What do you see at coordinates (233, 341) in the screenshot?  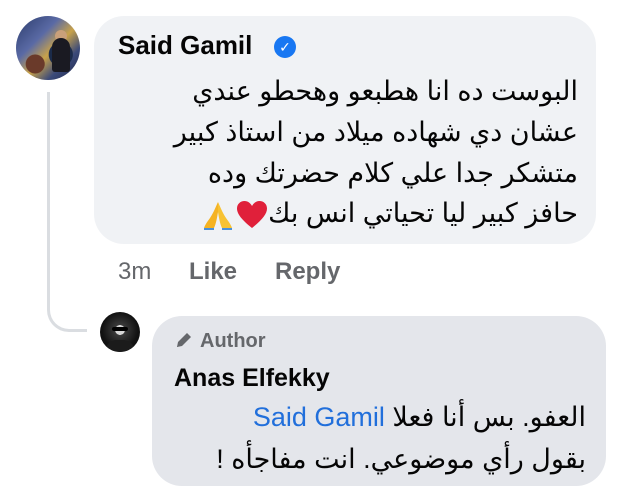 I see `author-badge-label: Author` at bounding box center [233, 341].